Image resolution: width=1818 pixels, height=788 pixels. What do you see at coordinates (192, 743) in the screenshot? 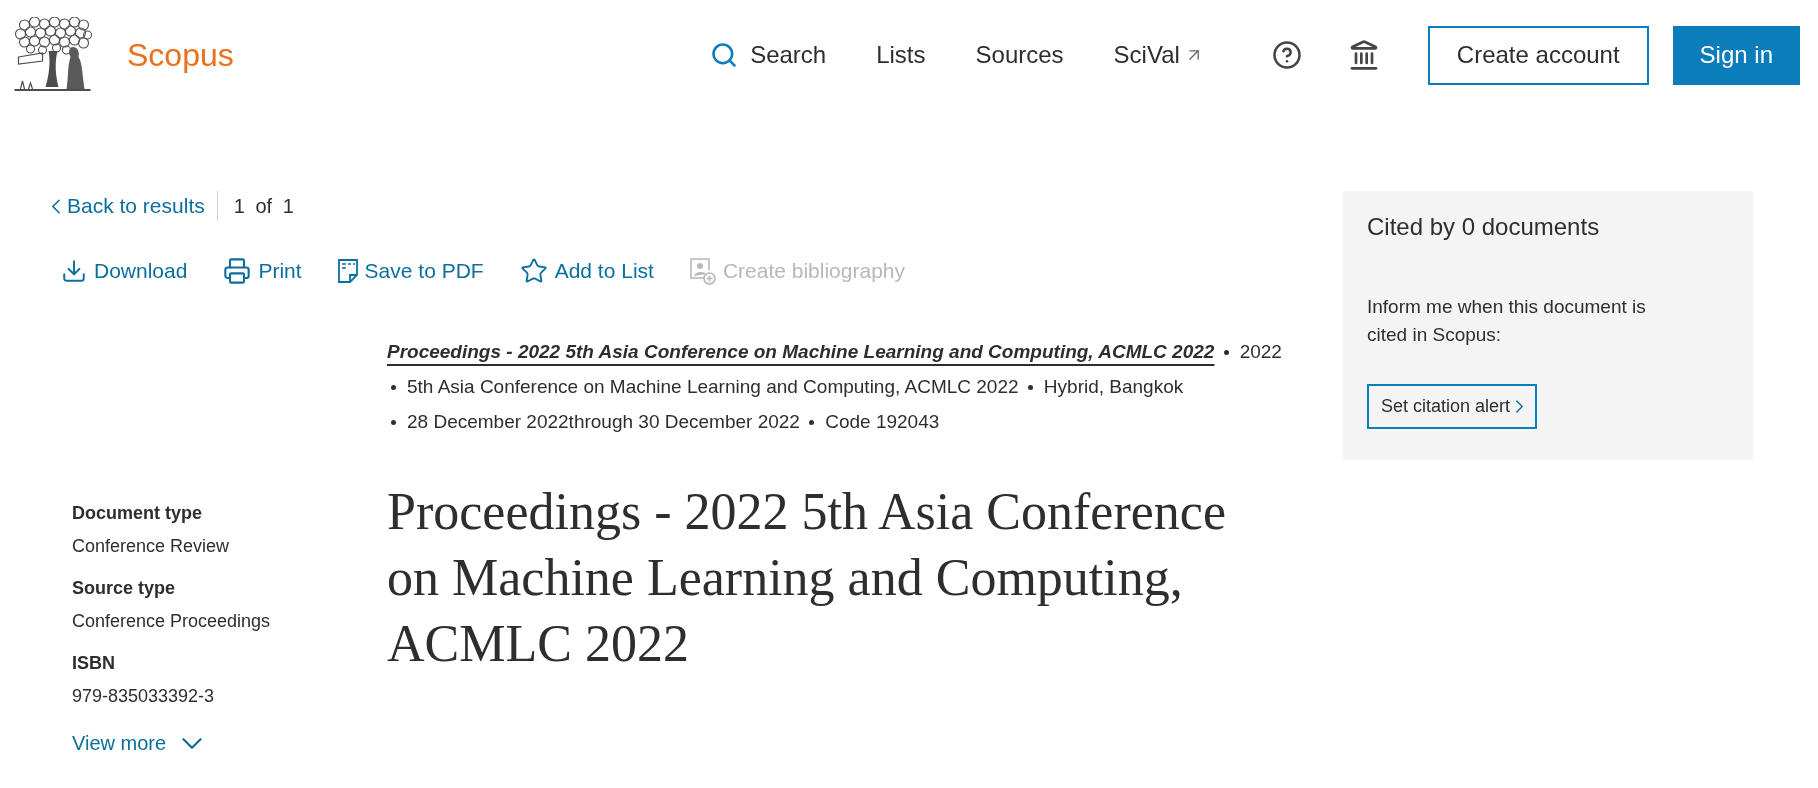
I see `chevron-down-icon` at bounding box center [192, 743].